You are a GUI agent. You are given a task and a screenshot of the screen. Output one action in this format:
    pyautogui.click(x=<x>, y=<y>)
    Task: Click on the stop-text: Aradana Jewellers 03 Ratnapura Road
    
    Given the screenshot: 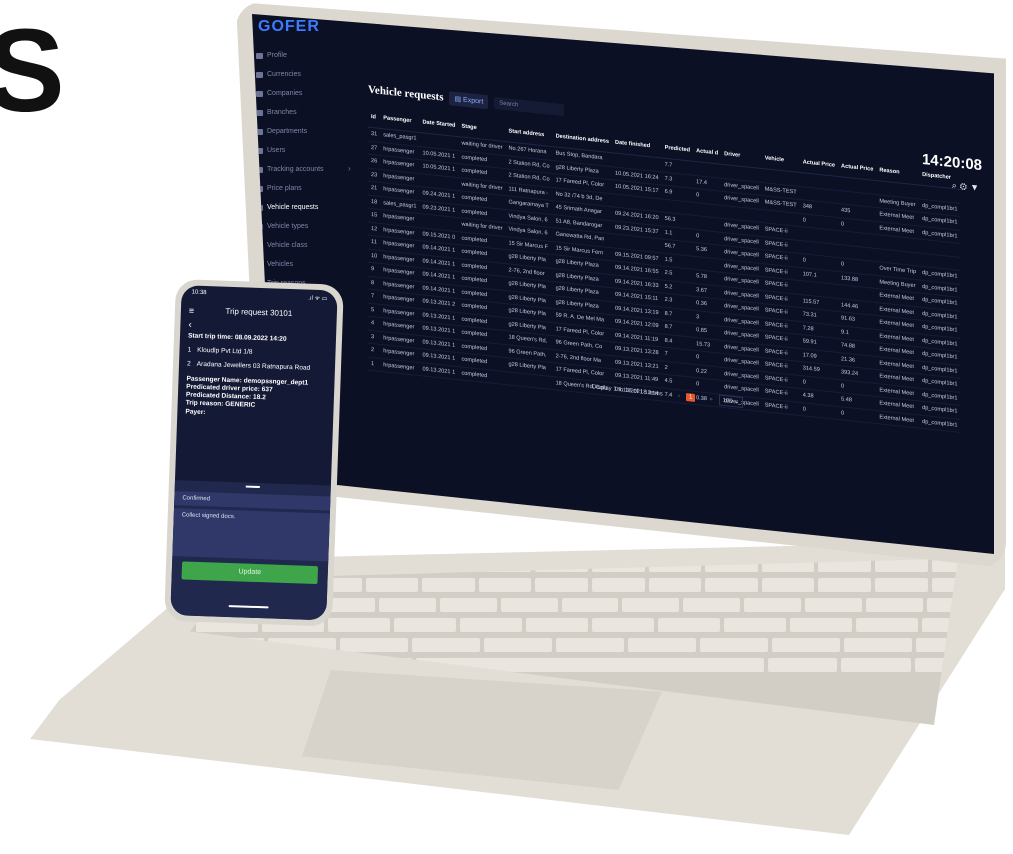 What is the action you would take?
    pyautogui.click(x=253, y=367)
    